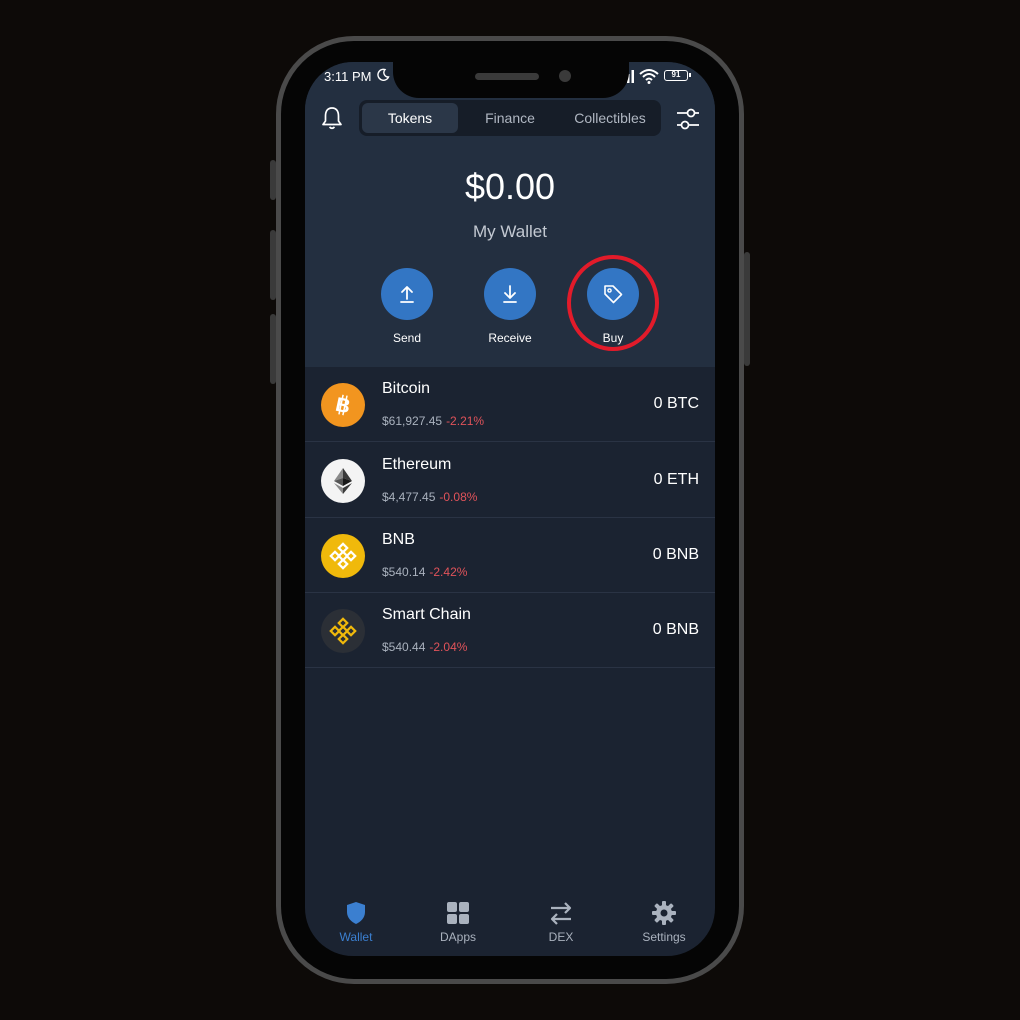 The width and height of the screenshot is (1020, 1020). I want to click on nav-label: Settings, so click(664, 937).